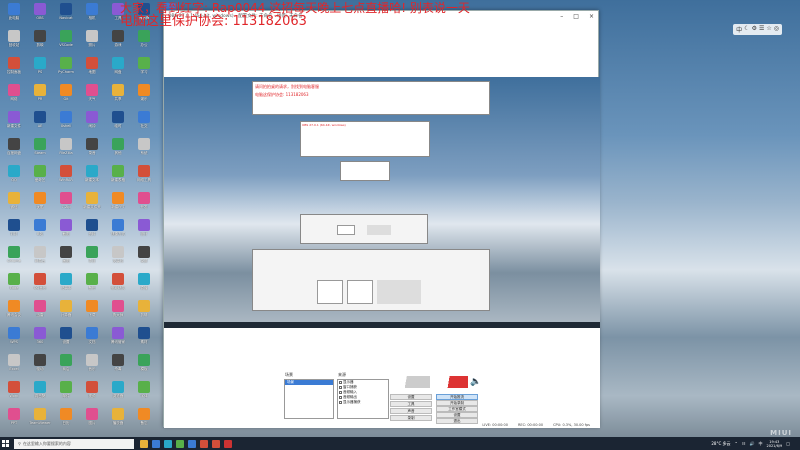  I want to click on desktop-icon: 网络, so click(14, 96).